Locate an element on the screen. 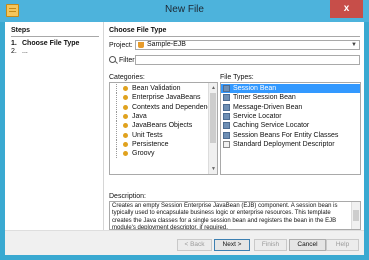 Image resolution: width=369 pixels, height=260 pixels. file-type-label: Service Locator is located at coordinates (257, 116).